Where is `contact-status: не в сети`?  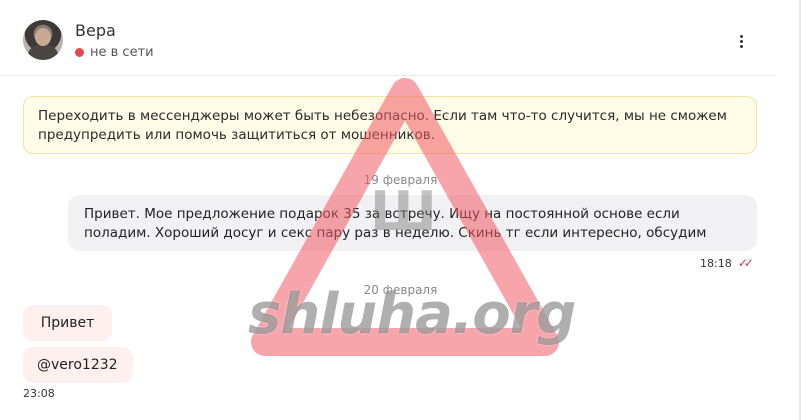
contact-status: не в сети is located at coordinates (114, 52).